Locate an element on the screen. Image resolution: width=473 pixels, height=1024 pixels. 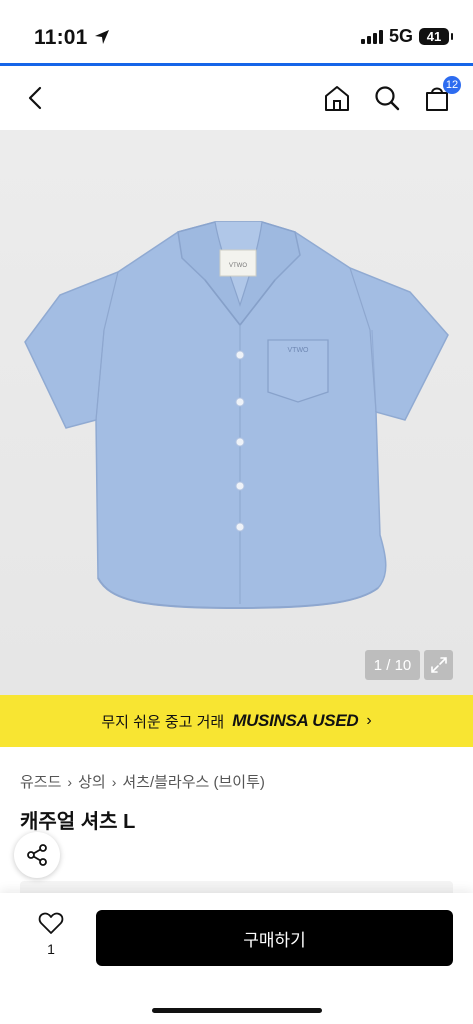
cart-button: 12 is located at coordinates (441, 95).